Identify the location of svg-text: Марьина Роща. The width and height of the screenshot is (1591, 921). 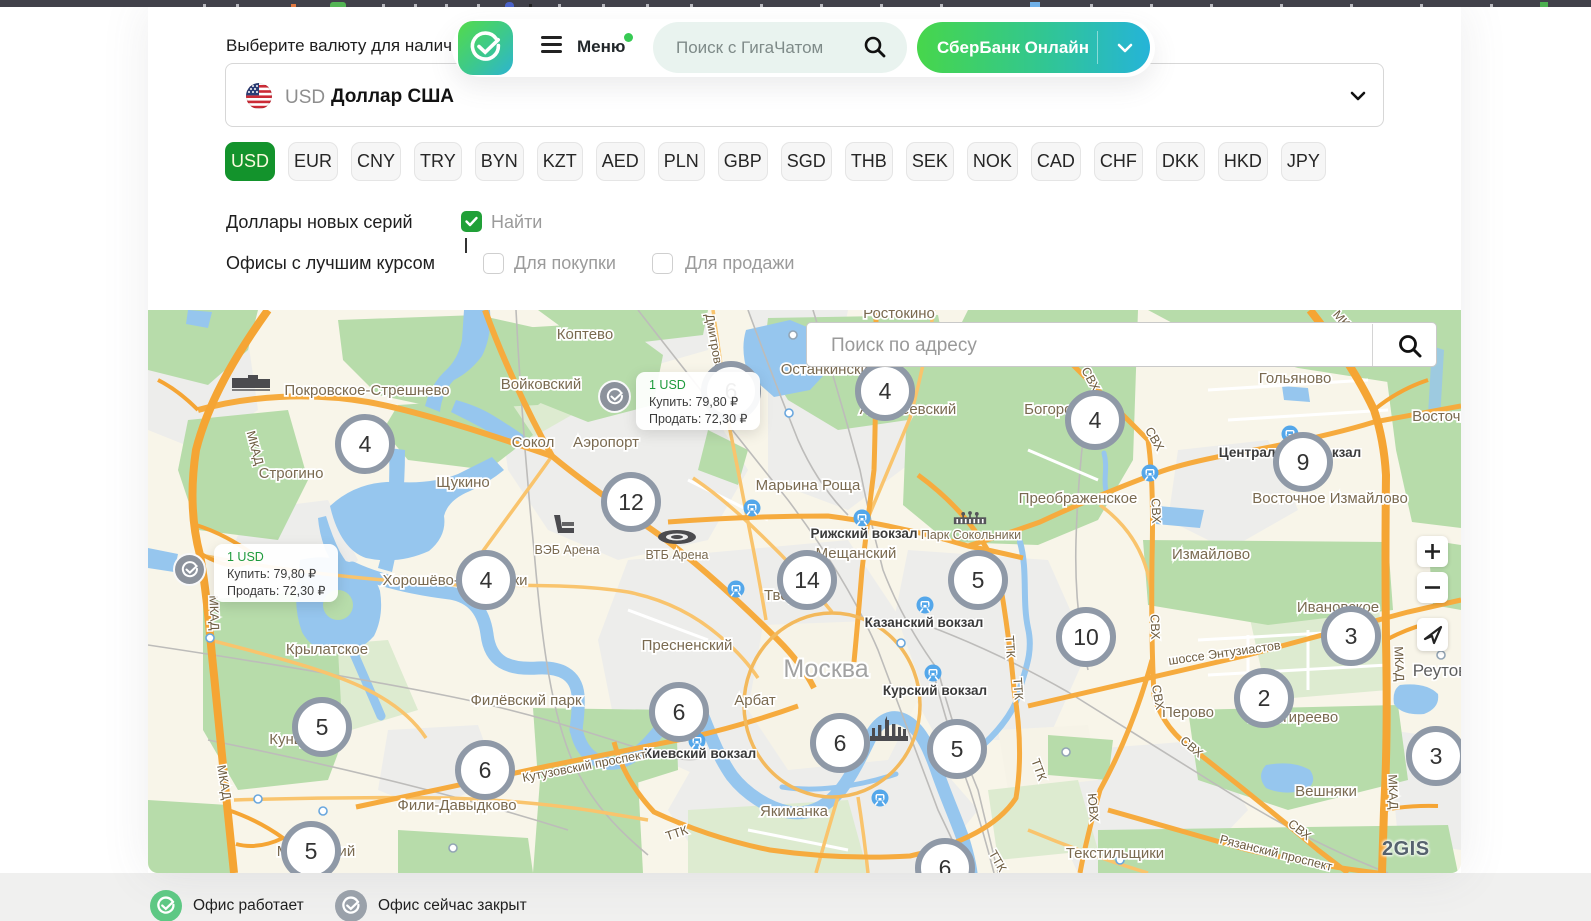
(808, 485).